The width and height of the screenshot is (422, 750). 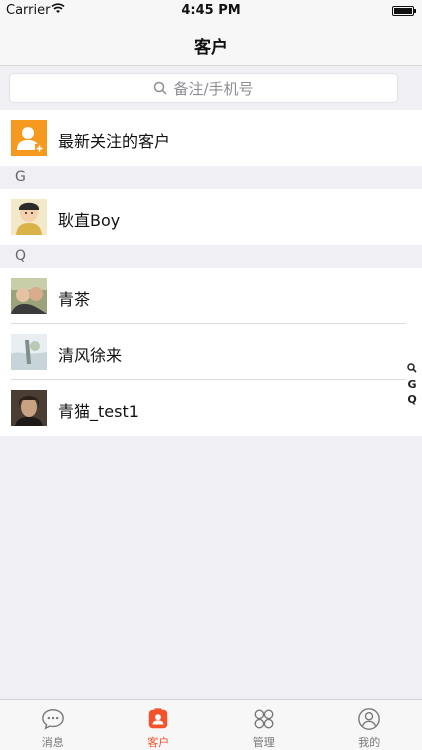 I want to click on tab-messages: 消息, so click(x=53, y=725).